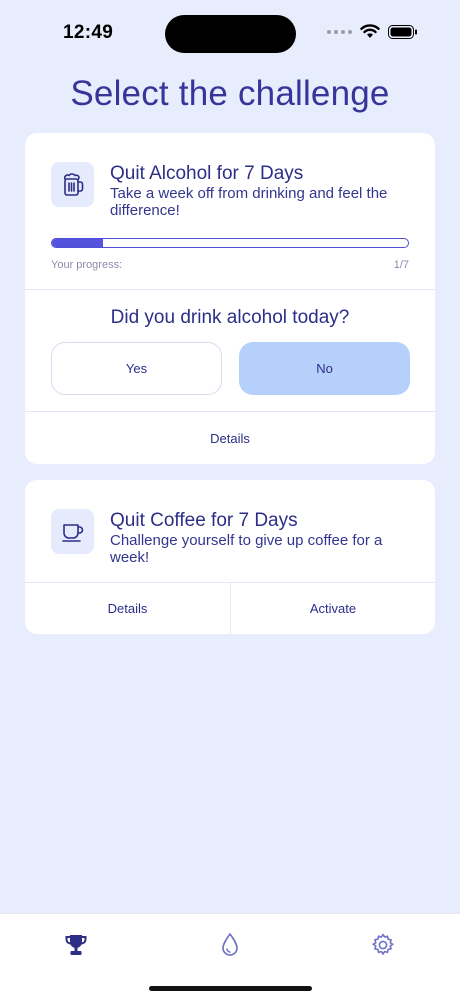 This screenshot has height=999, width=460. I want to click on water-drop-icon, so click(230, 944).